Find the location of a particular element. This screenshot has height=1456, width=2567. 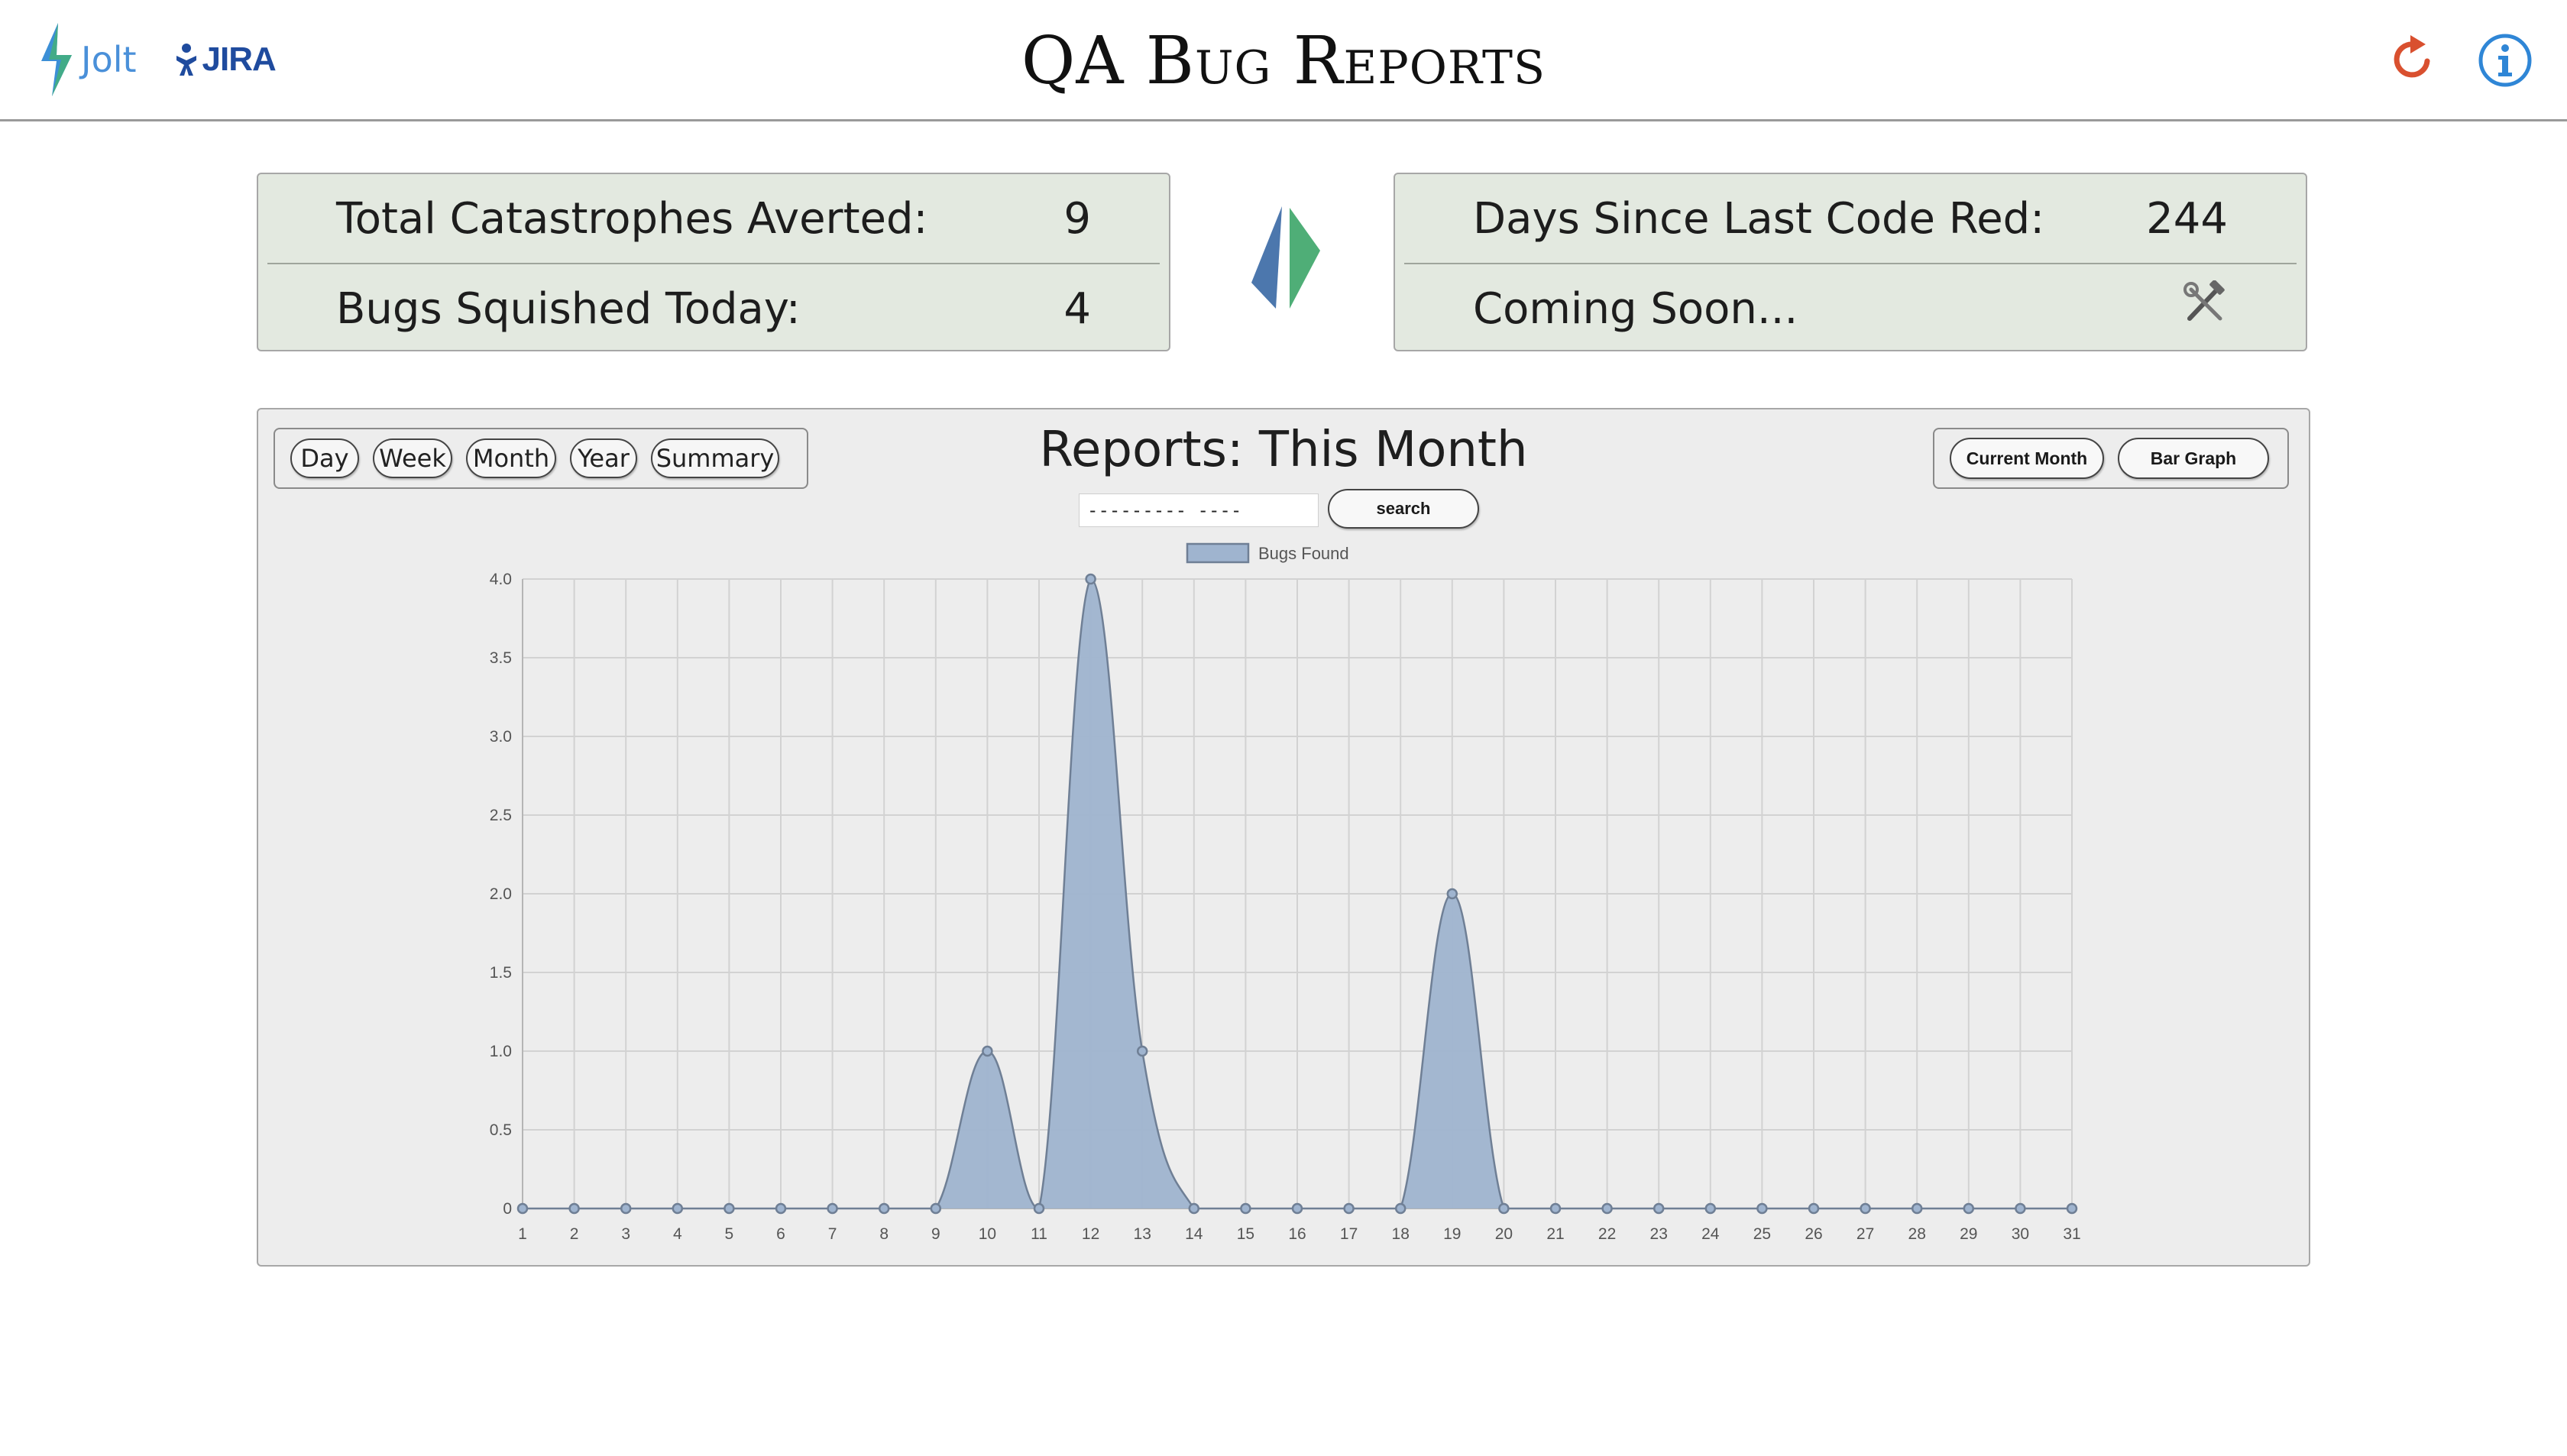

x-tick-label: 15 is located at coordinates (1245, 1234).